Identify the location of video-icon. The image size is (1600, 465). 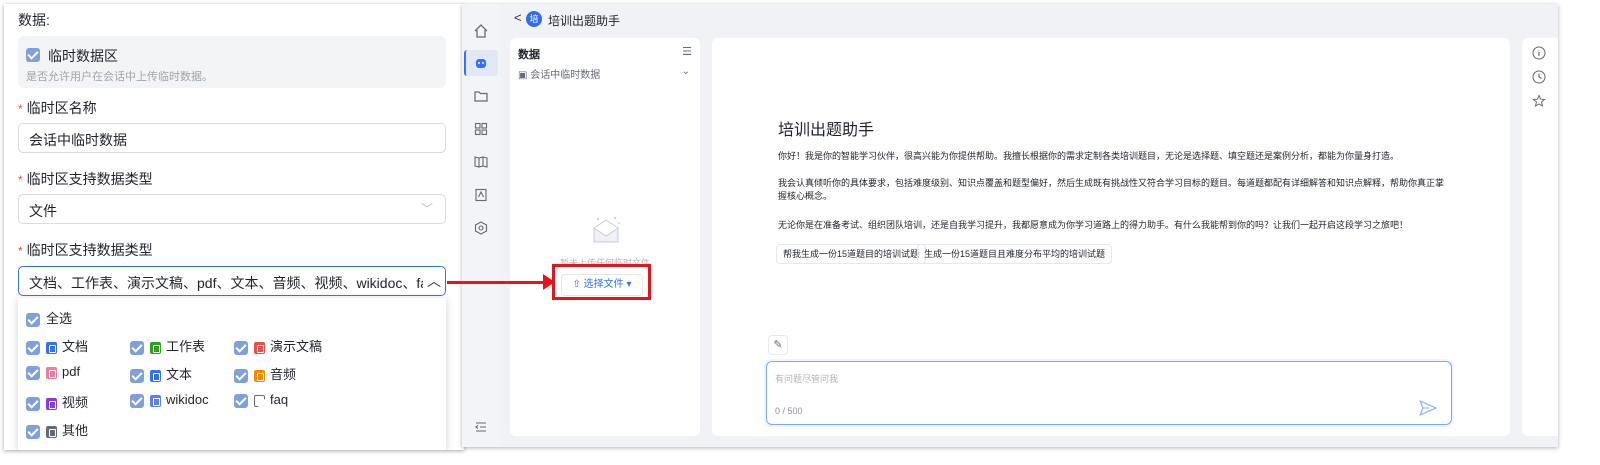
(51, 403).